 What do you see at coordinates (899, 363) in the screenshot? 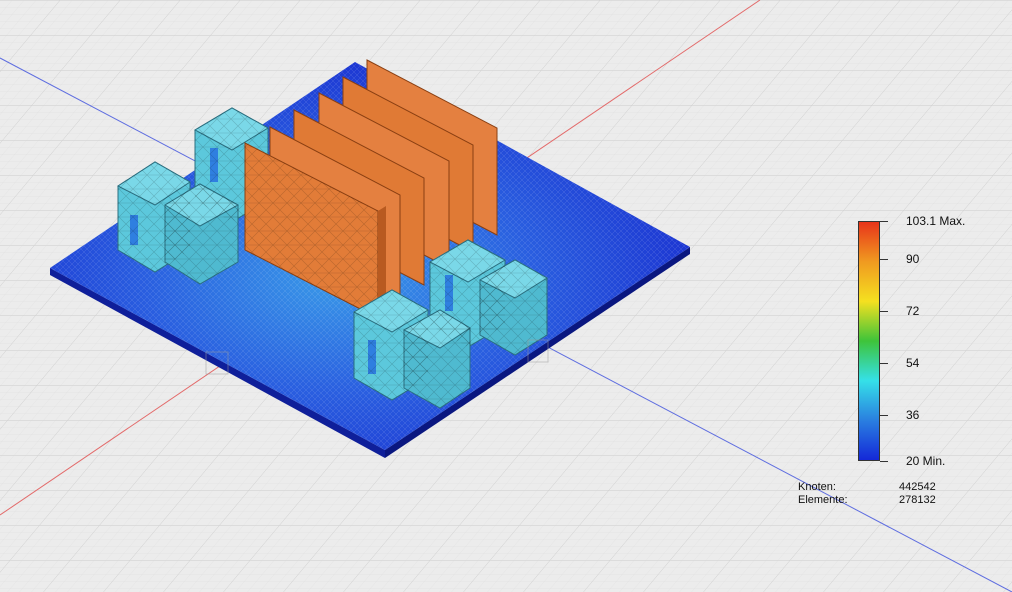
I see `legend-tick: 54` at bounding box center [899, 363].